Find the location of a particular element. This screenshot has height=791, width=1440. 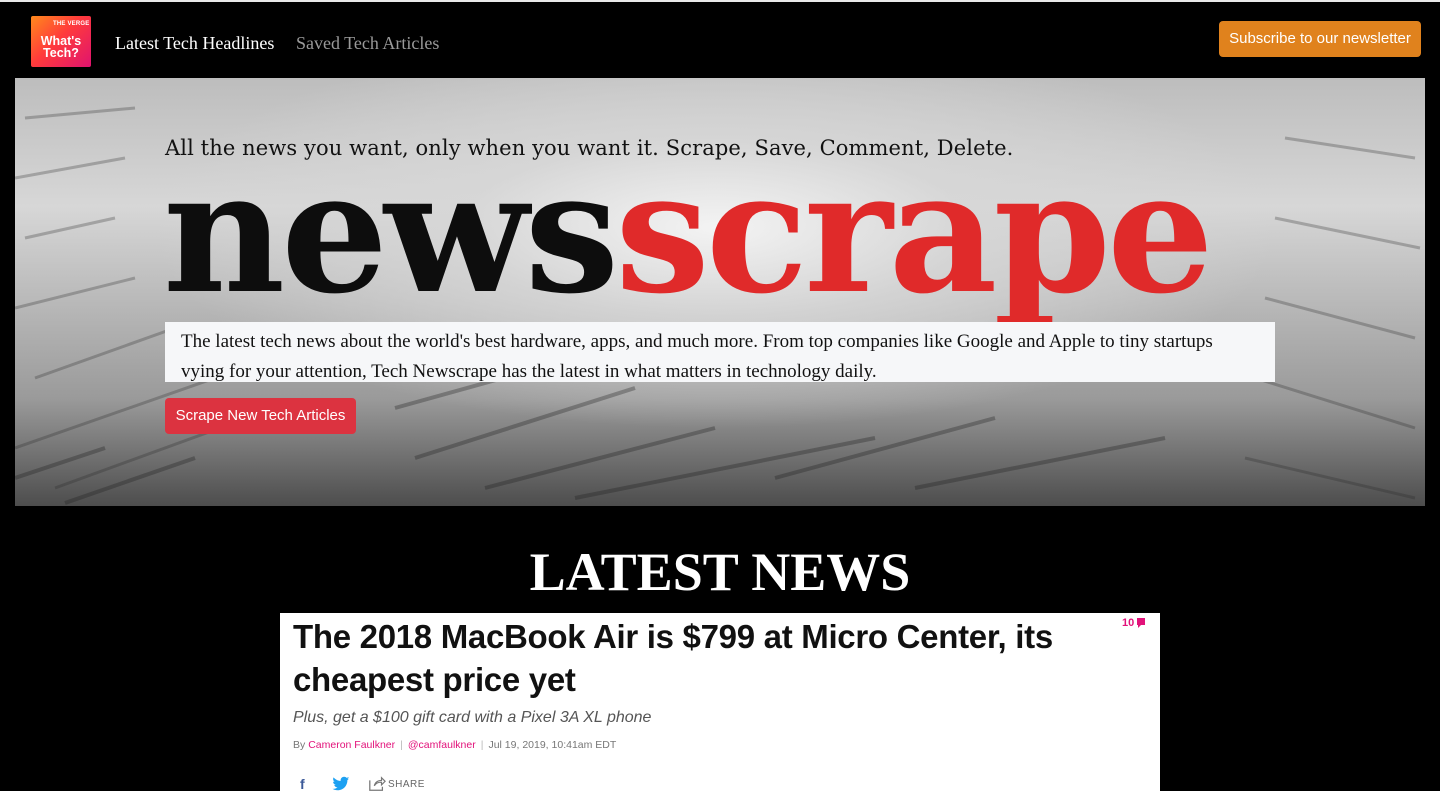

share-label: SHARE is located at coordinates (406, 784).